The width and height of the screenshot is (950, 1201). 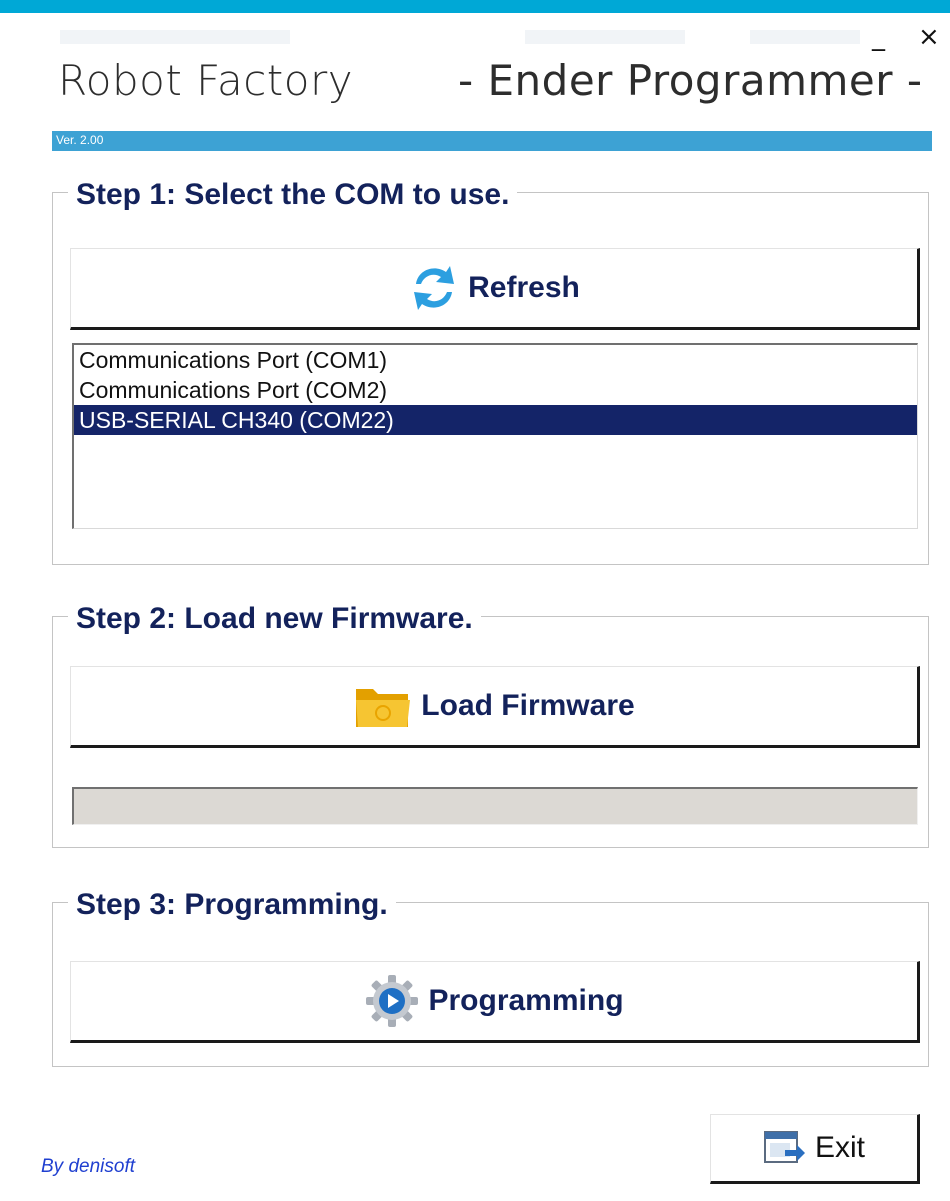 What do you see at coordinates (495, 806) in the screenshot?
I see `firmware-progress-bar` at bounding box center [495, 806].